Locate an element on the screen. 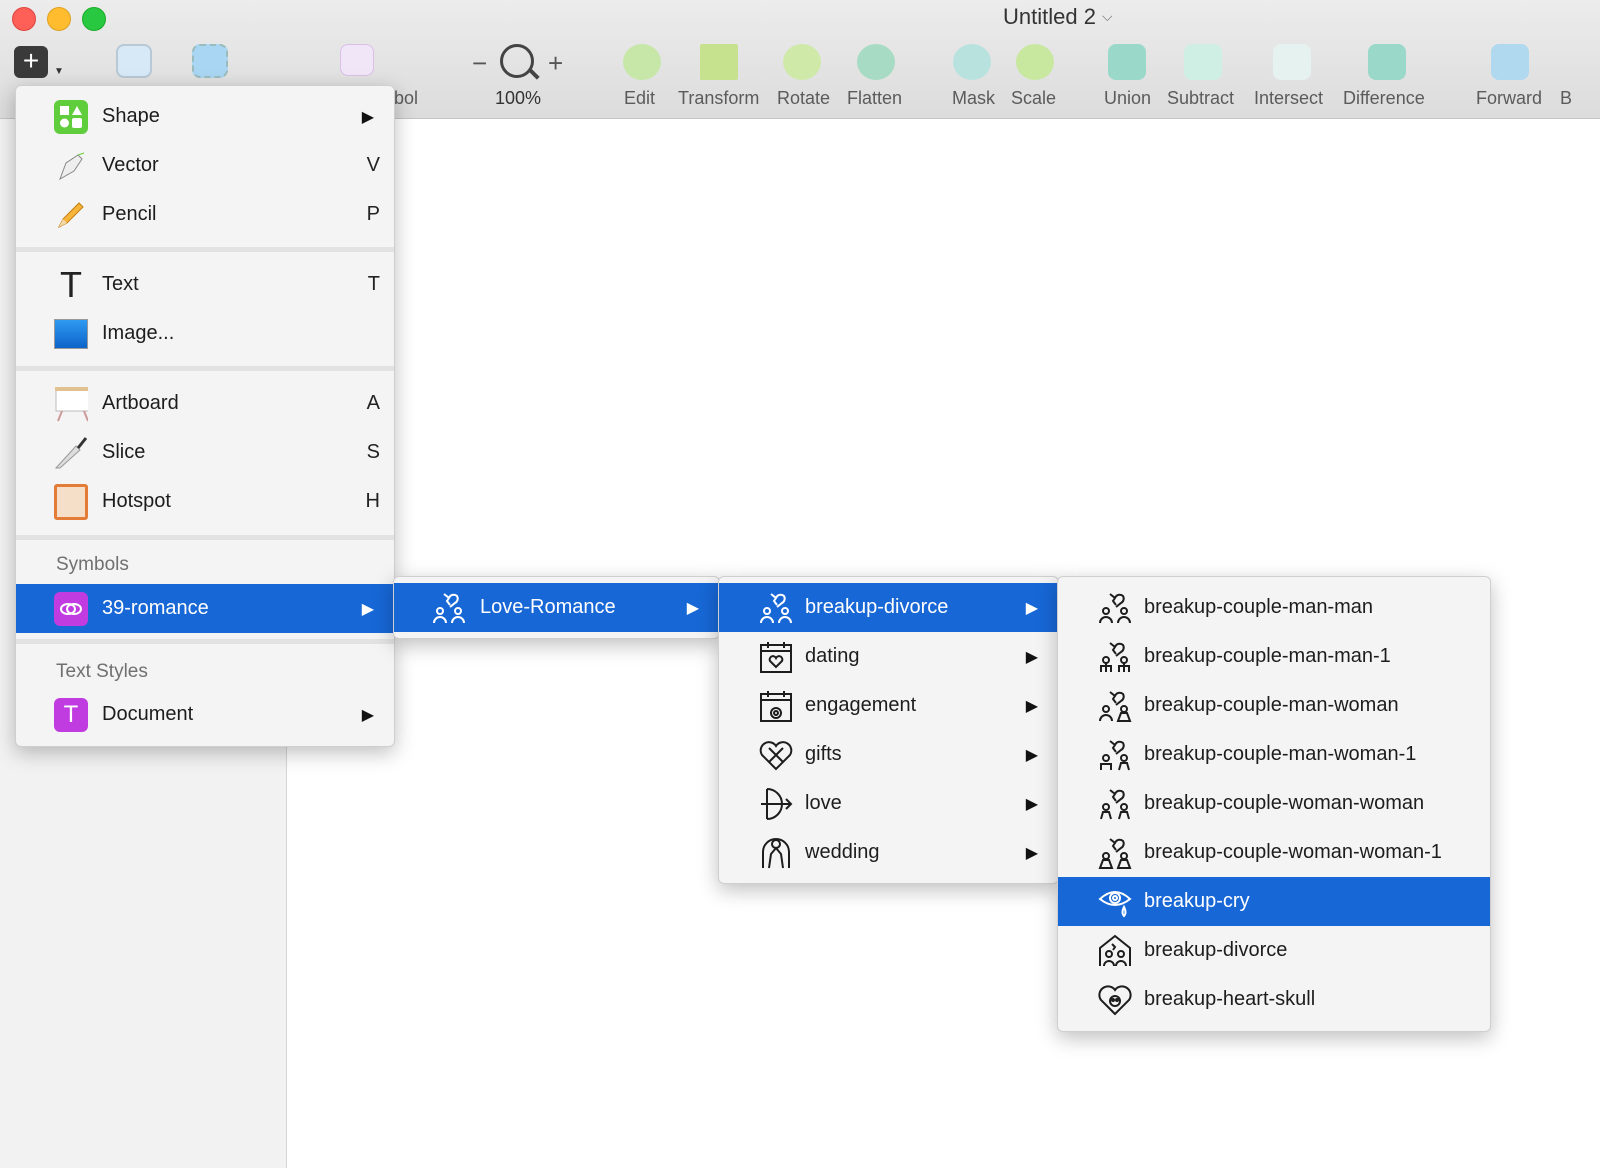  rotate-icon is located at coordinates (802, 62).